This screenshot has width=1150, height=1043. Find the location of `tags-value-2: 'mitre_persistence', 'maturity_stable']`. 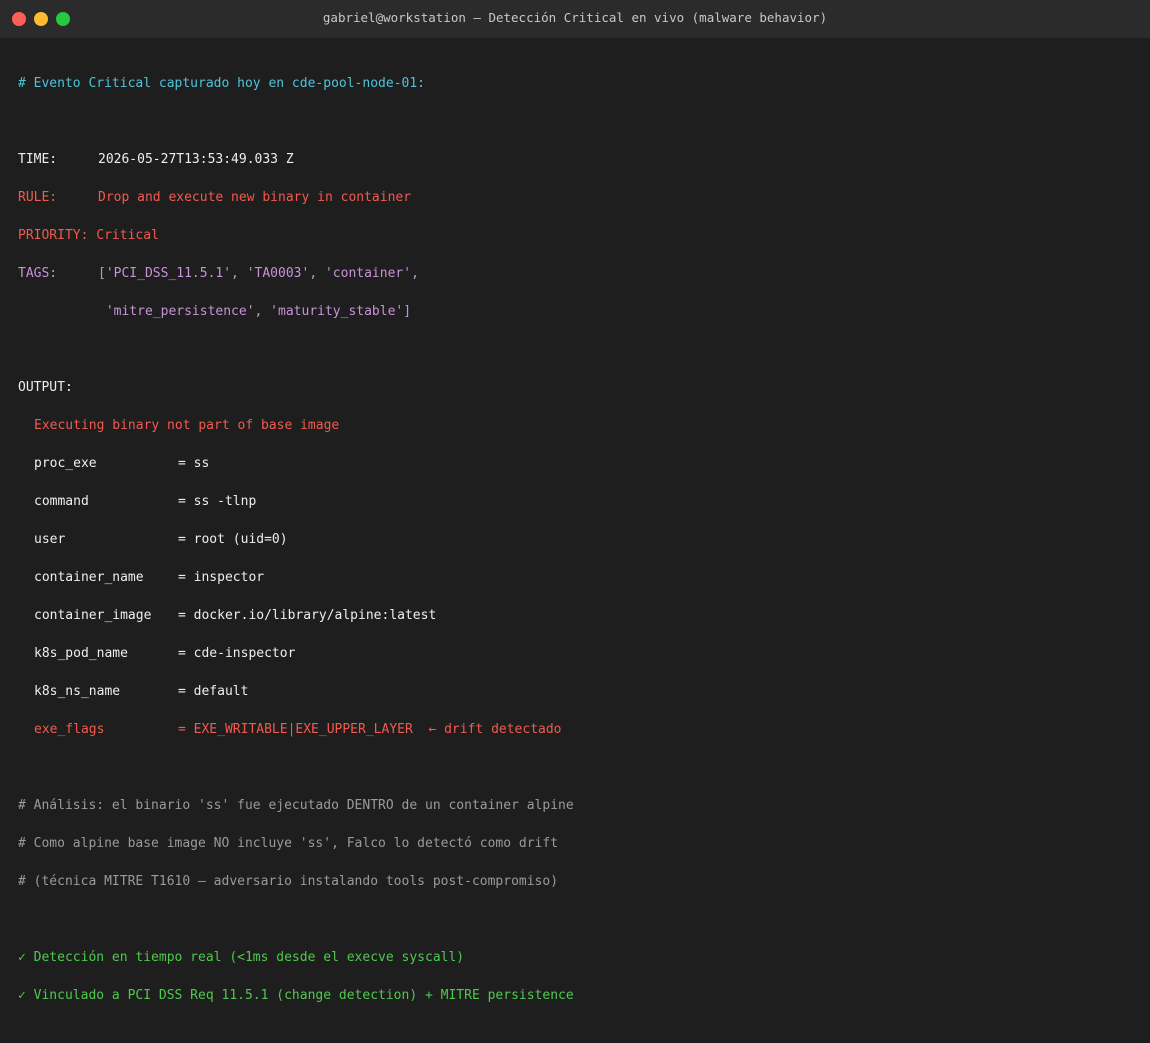

tags-value-2: 'mitre_persistence', 'maturity_stable'] is located at coordinates (255, 311).